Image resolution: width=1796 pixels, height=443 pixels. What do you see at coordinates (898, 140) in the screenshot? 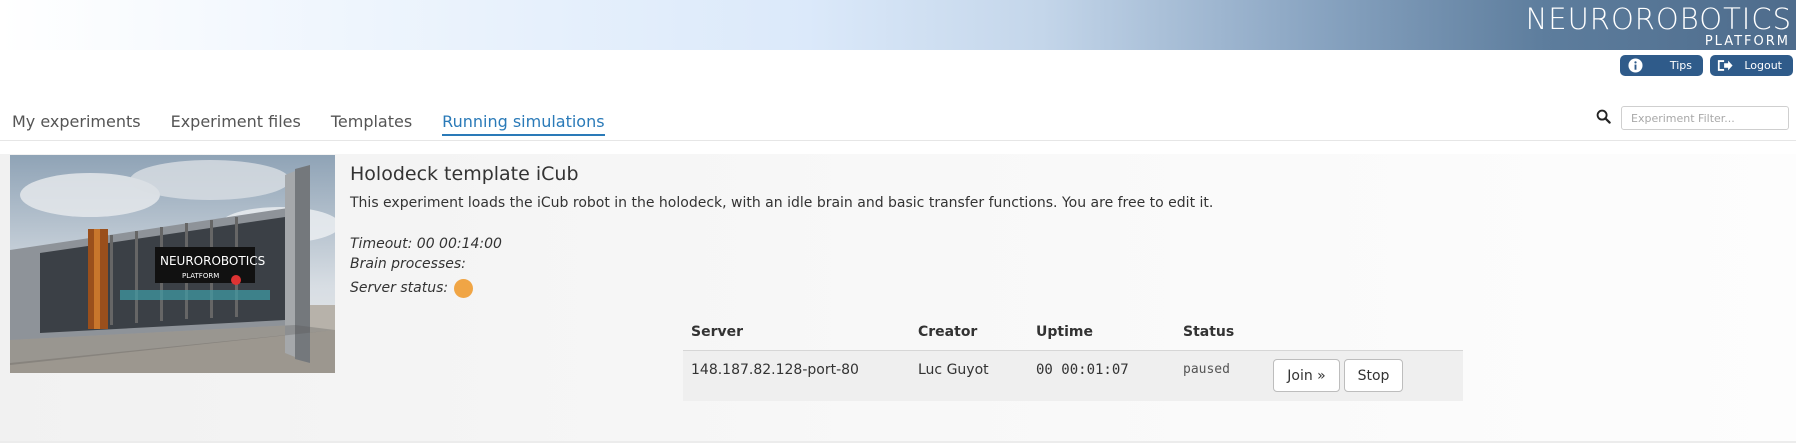
I see `tab-divider` at bounding box center [898, 140].